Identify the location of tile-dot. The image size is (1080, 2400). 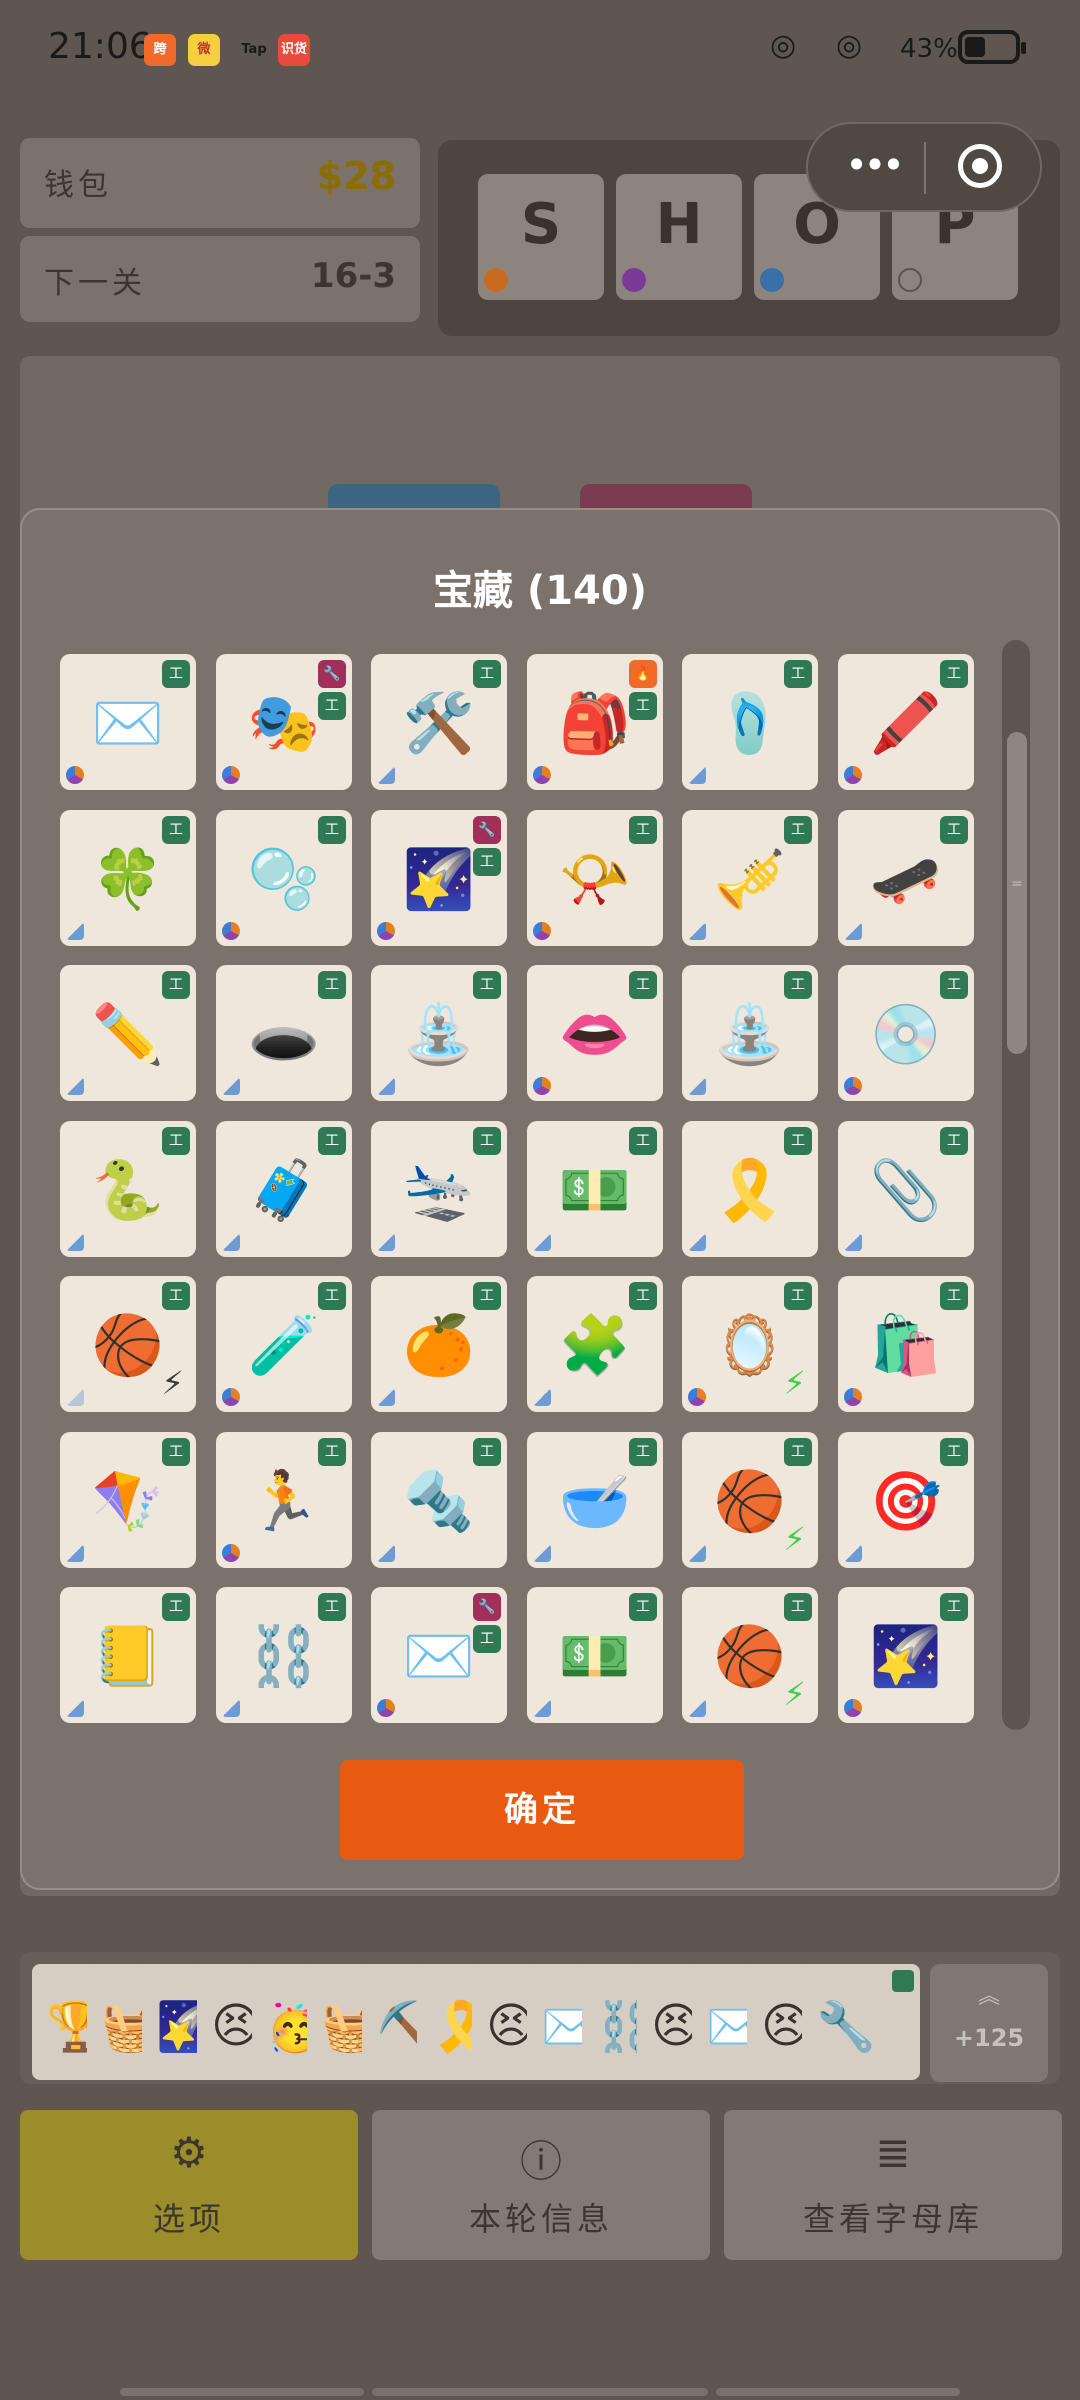
(496, 280).